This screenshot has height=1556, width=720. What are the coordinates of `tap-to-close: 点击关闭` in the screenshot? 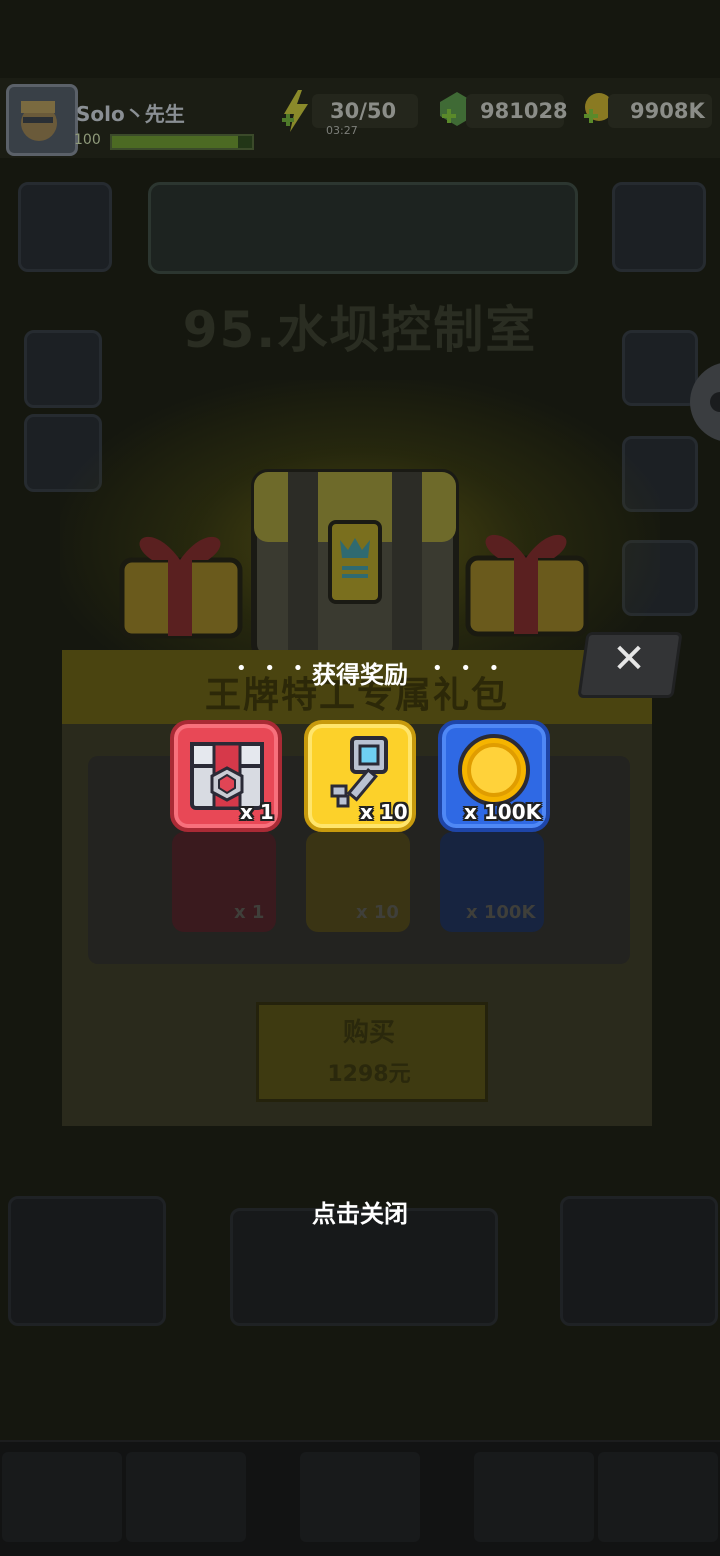 It's located at (360, 1211).